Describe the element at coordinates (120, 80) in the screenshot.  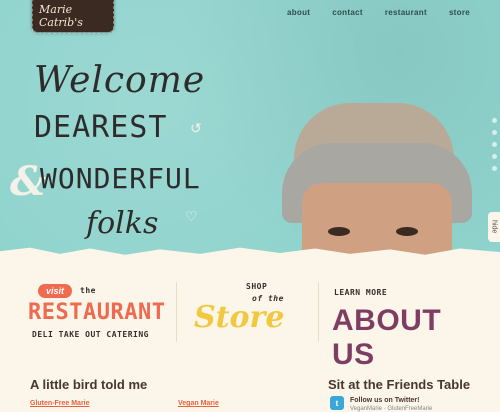
I see `hero-welcome: Welcome` at that location.